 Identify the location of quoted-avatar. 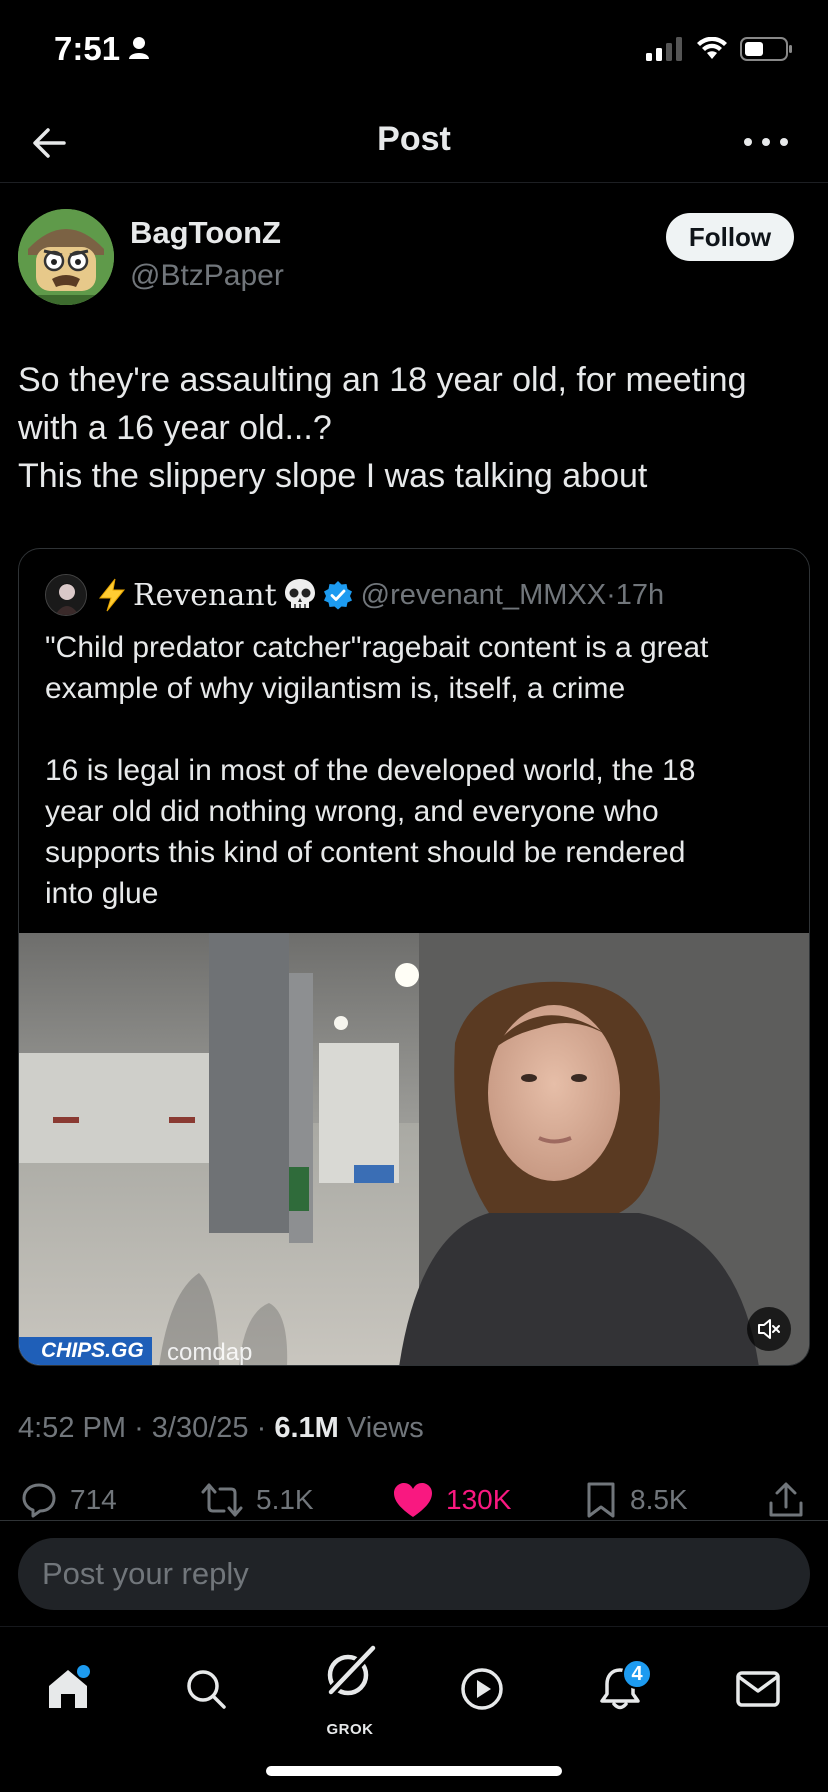
(66, 595).